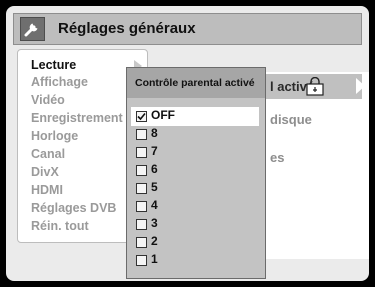 This screenshot has width=375, height=287. What do you see at coordinates (47, 190) in the screenshot?
I see `menu-item-hdmi: HDMI` at bounding box center [47, 190].